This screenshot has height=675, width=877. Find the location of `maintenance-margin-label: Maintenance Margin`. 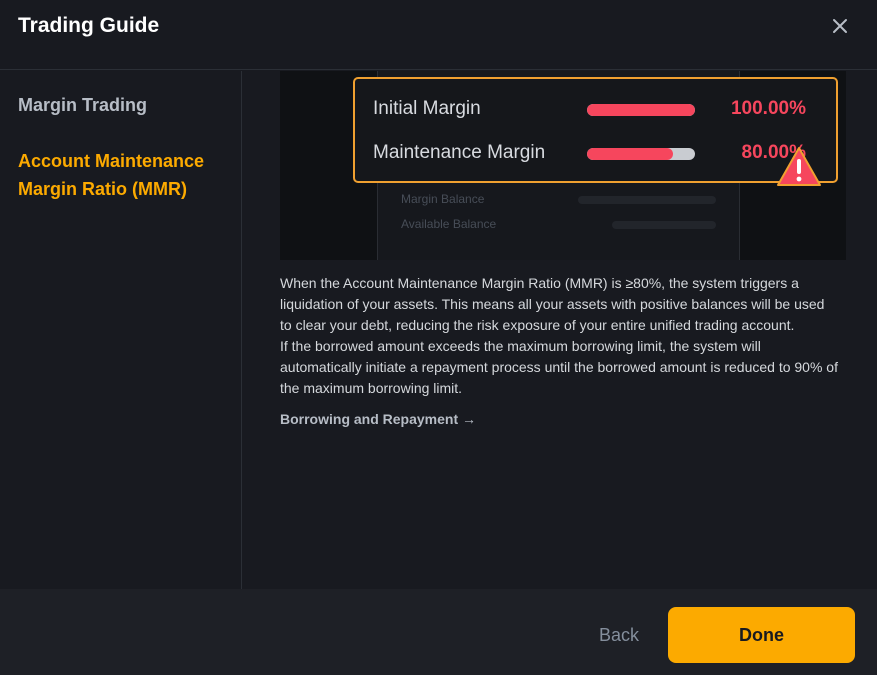

maintenance-margin-label: Maintenance Margin is located at coordinates (459, 152).